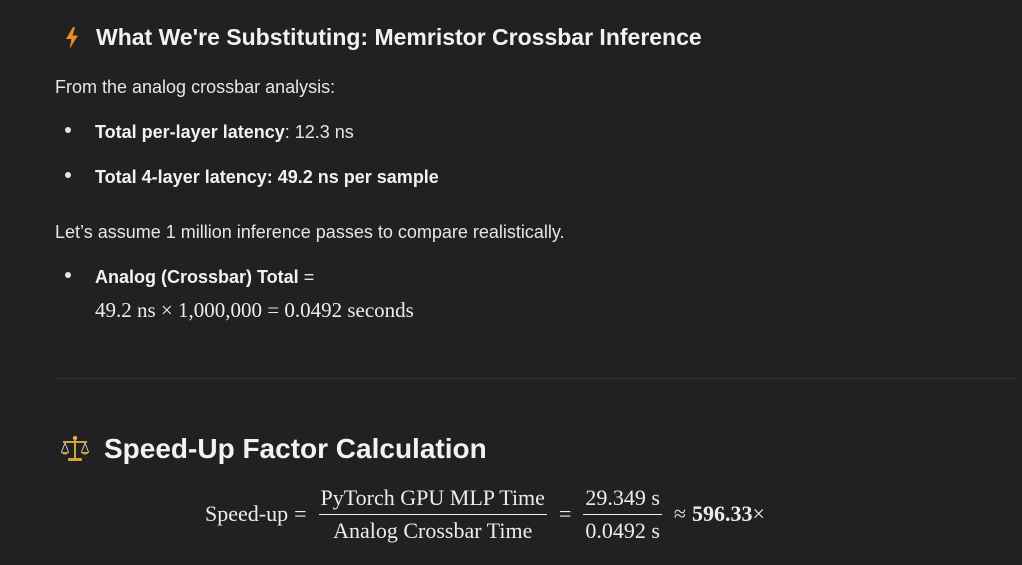 This screenshot has width=1022, height=565. What do you see at coordinates (190, 132) in the screenshot?
I see `bullet-label: Total per-layer latency` at bounding box center [190, 132].